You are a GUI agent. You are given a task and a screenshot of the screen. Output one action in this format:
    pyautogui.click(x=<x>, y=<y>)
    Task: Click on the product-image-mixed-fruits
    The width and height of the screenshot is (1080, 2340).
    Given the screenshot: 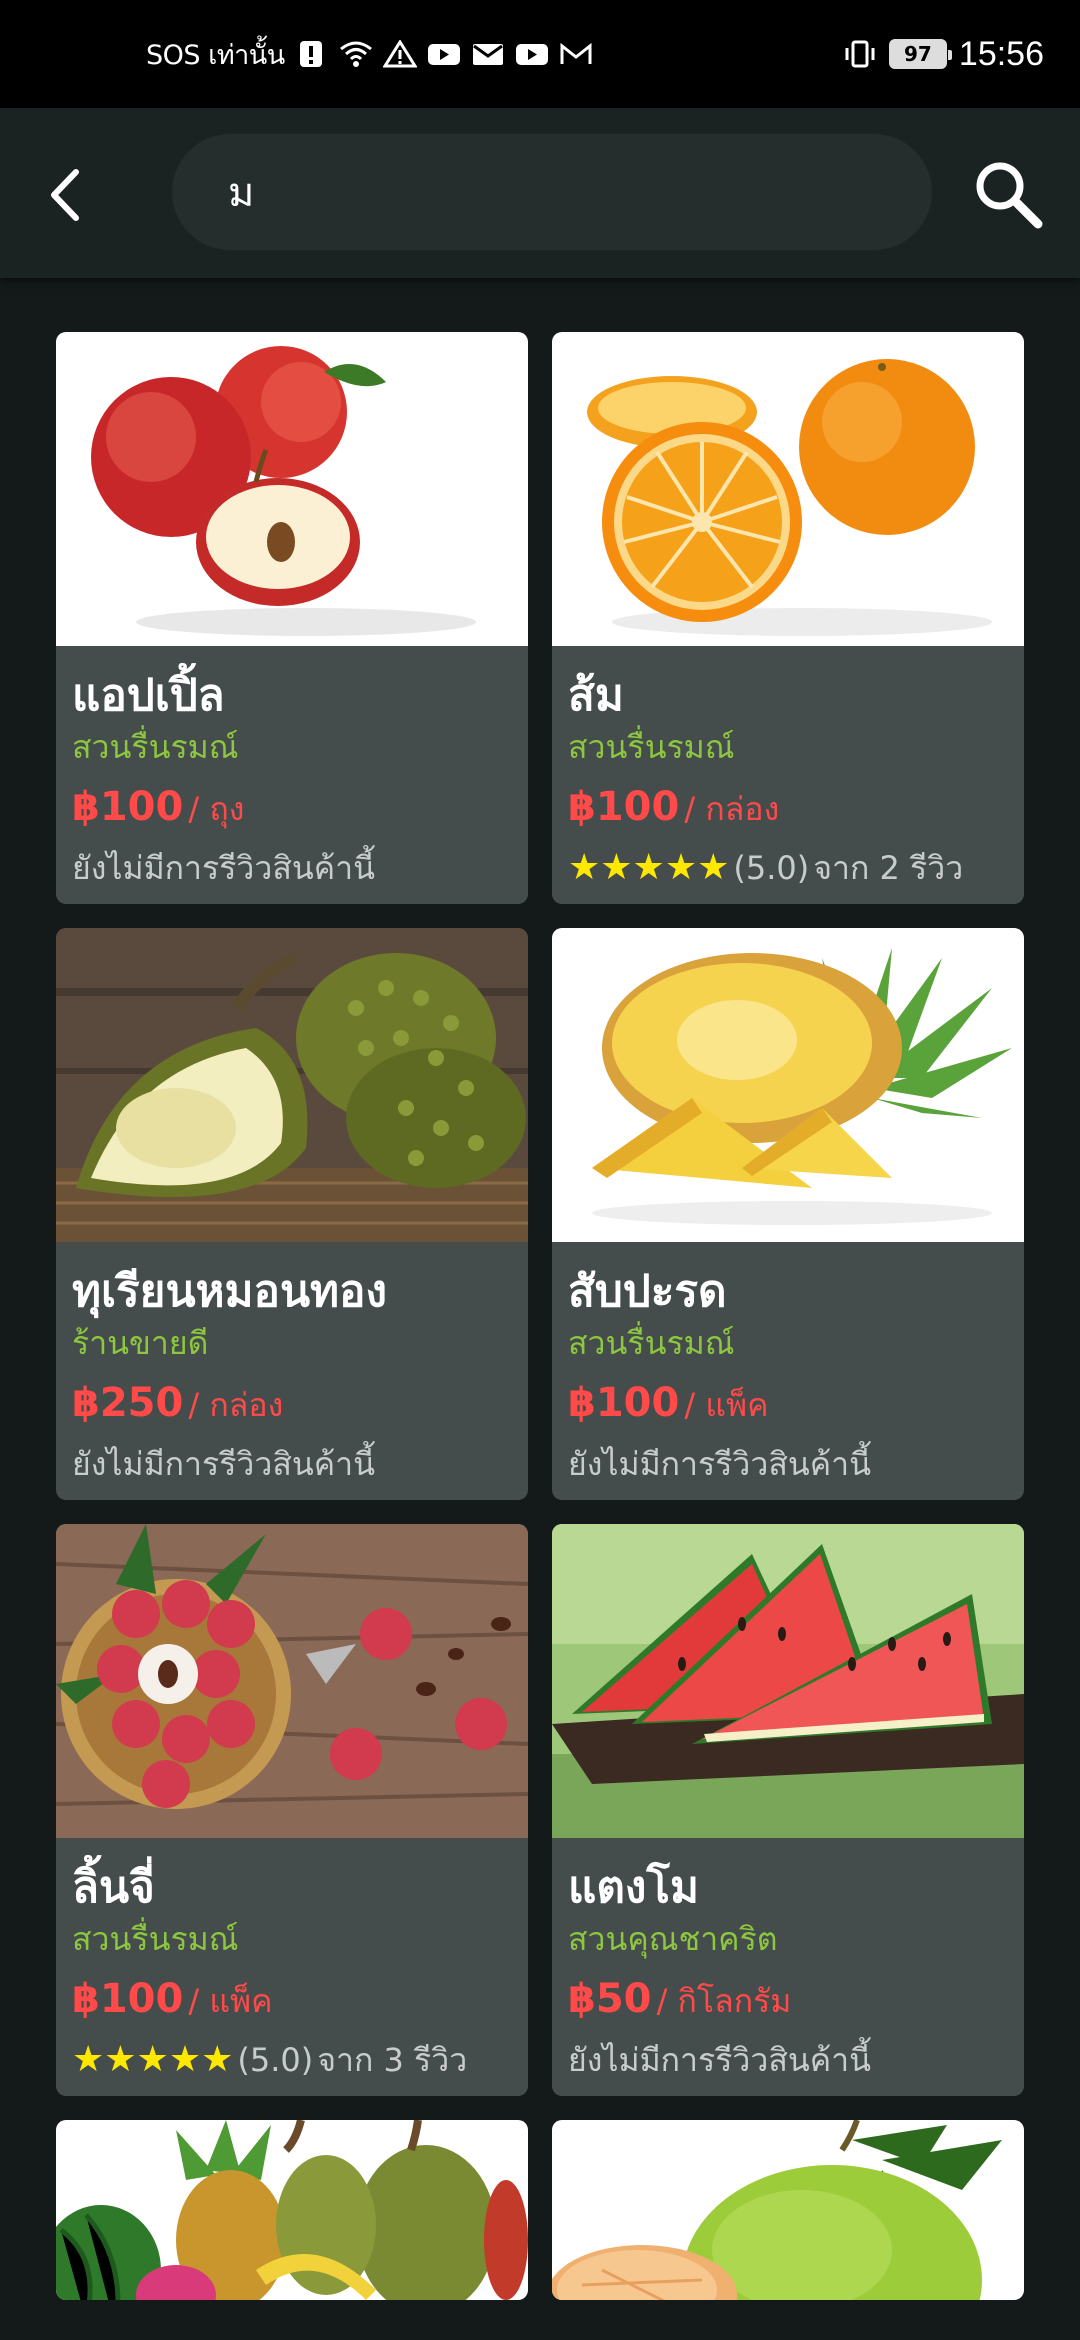 What is the action you would take?
    pyautogui.click(x=292, y=2210)
    